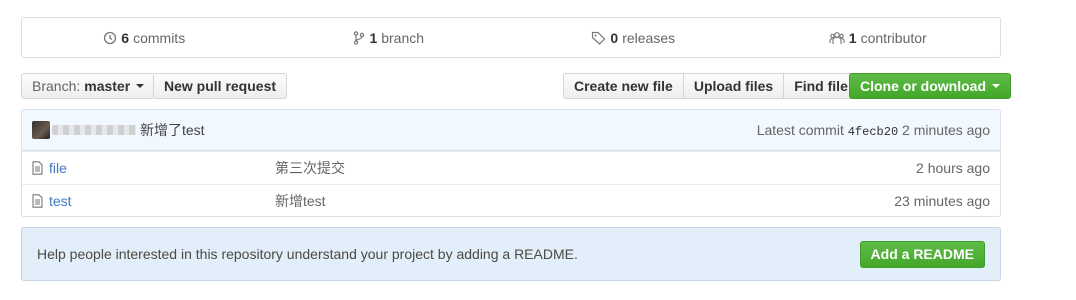 The height and width of the screenshot is (300, 1076). I want to click on add-readme-button: Add a README, so click(922, 254).